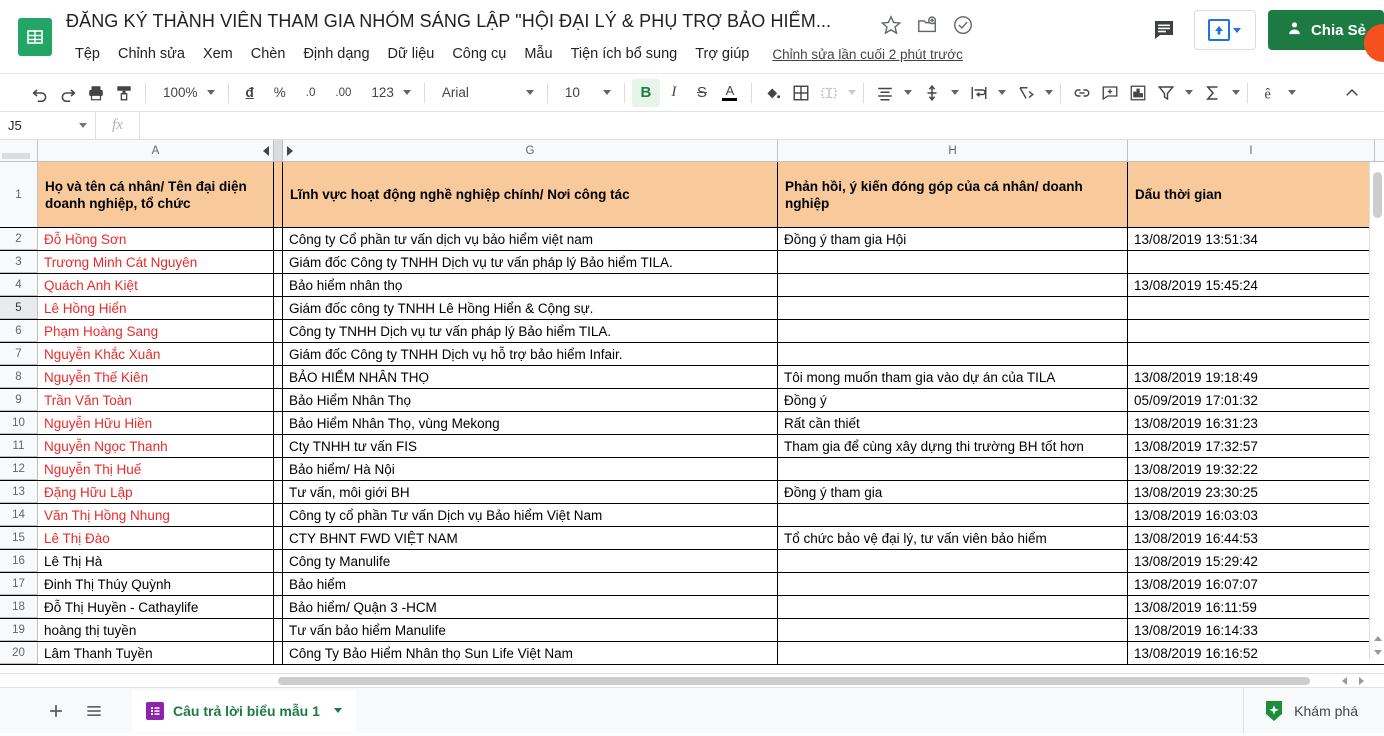  What do you see at coordinates (730, 93) in the screenshot?
I see `text-color-button: A` at bounding box center [730, 93].